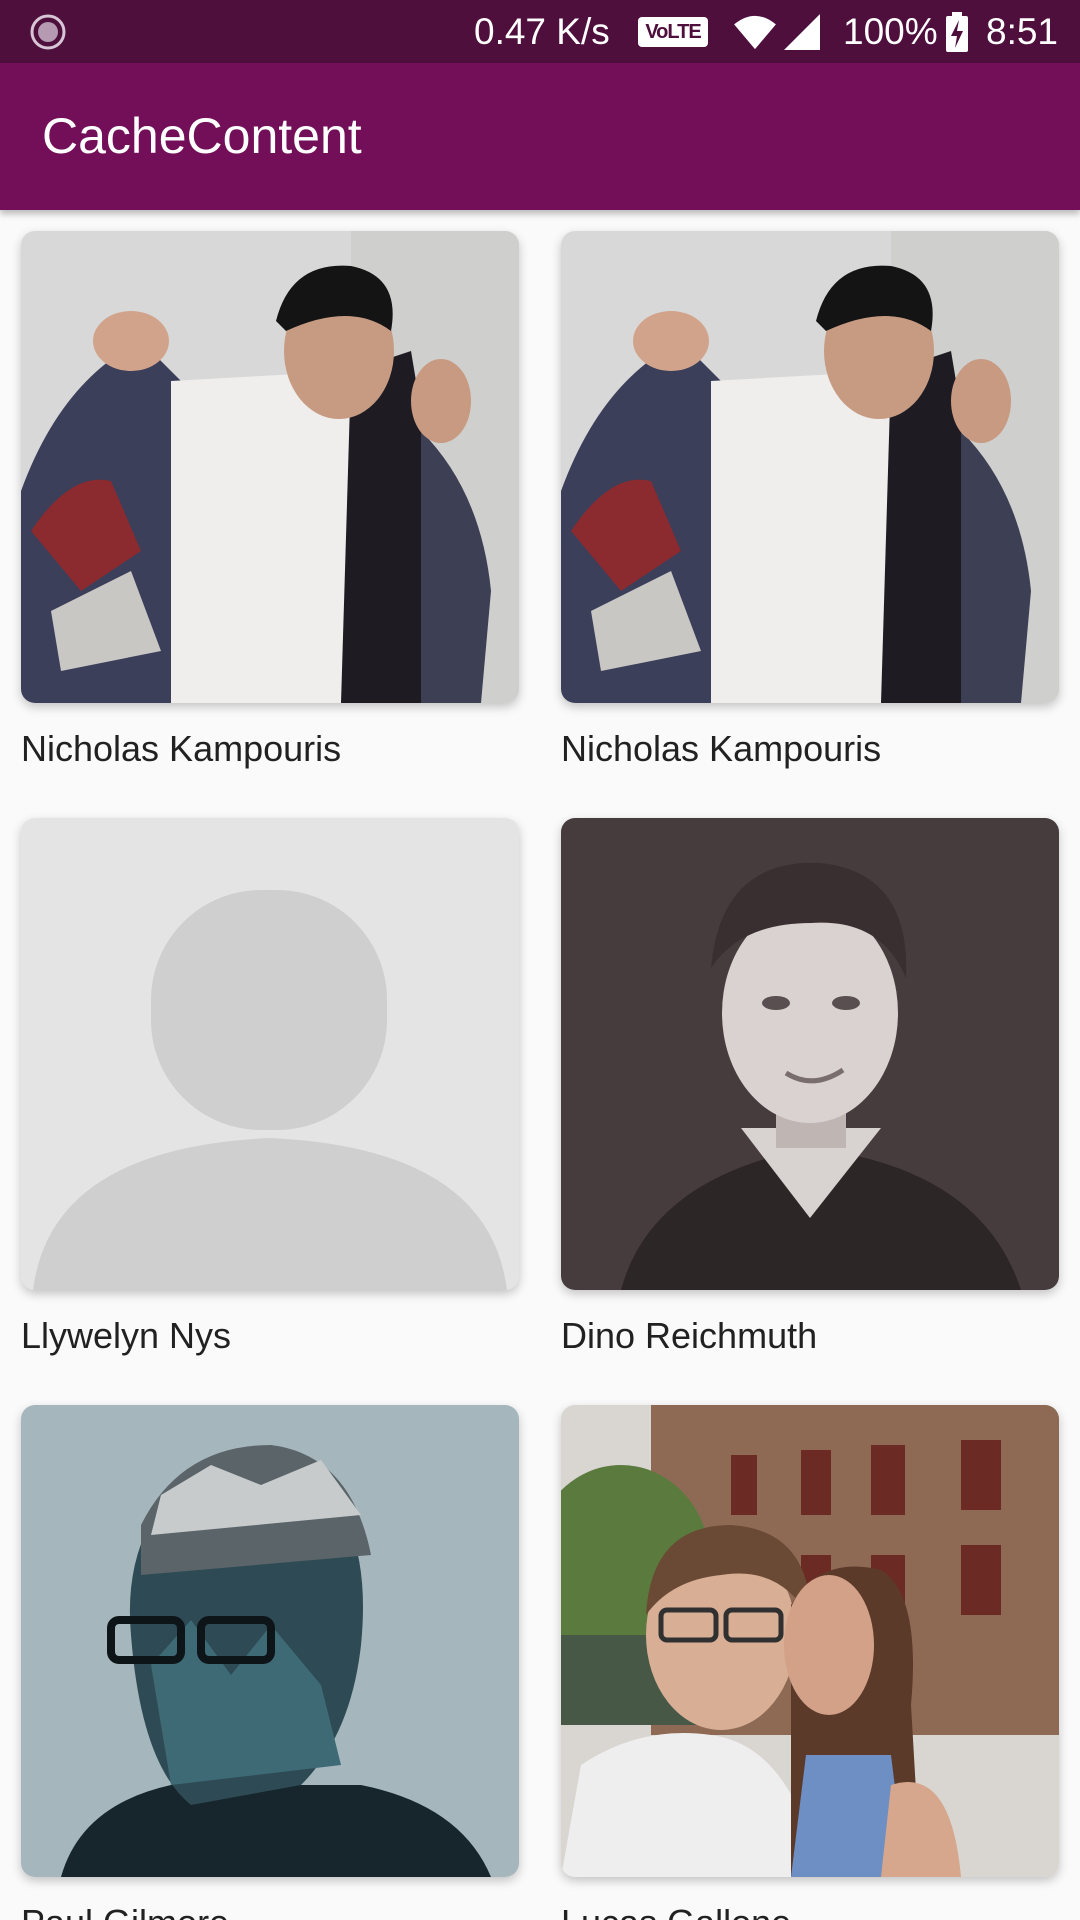 The height and width of the screenshot is (1920, 1080). What do you see at coordinates (126, 1335) in the screenshot?
I see `profile-name: Llywelyn Nys` at bounding box center [126, 1335].